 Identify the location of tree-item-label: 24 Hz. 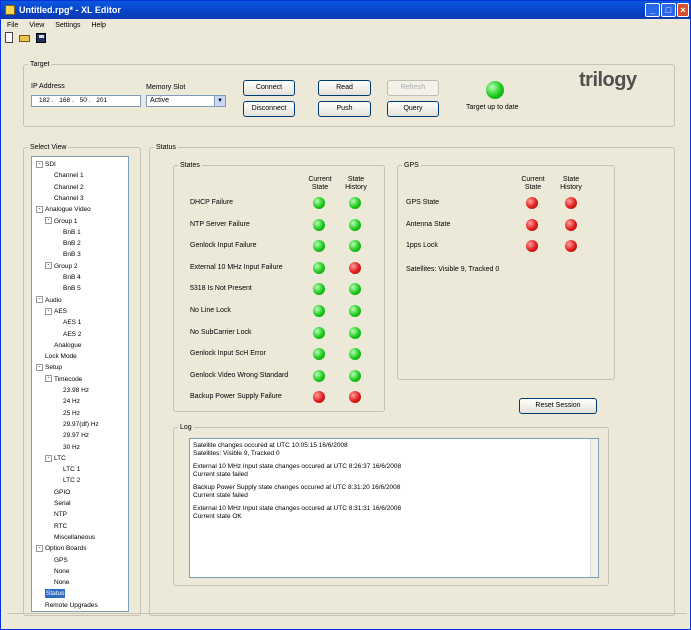
(71, 402).